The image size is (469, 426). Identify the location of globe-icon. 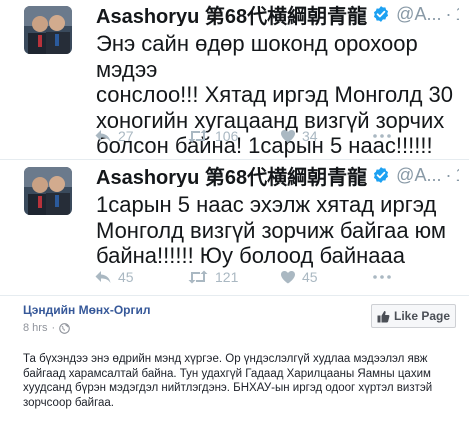
(64, 328).